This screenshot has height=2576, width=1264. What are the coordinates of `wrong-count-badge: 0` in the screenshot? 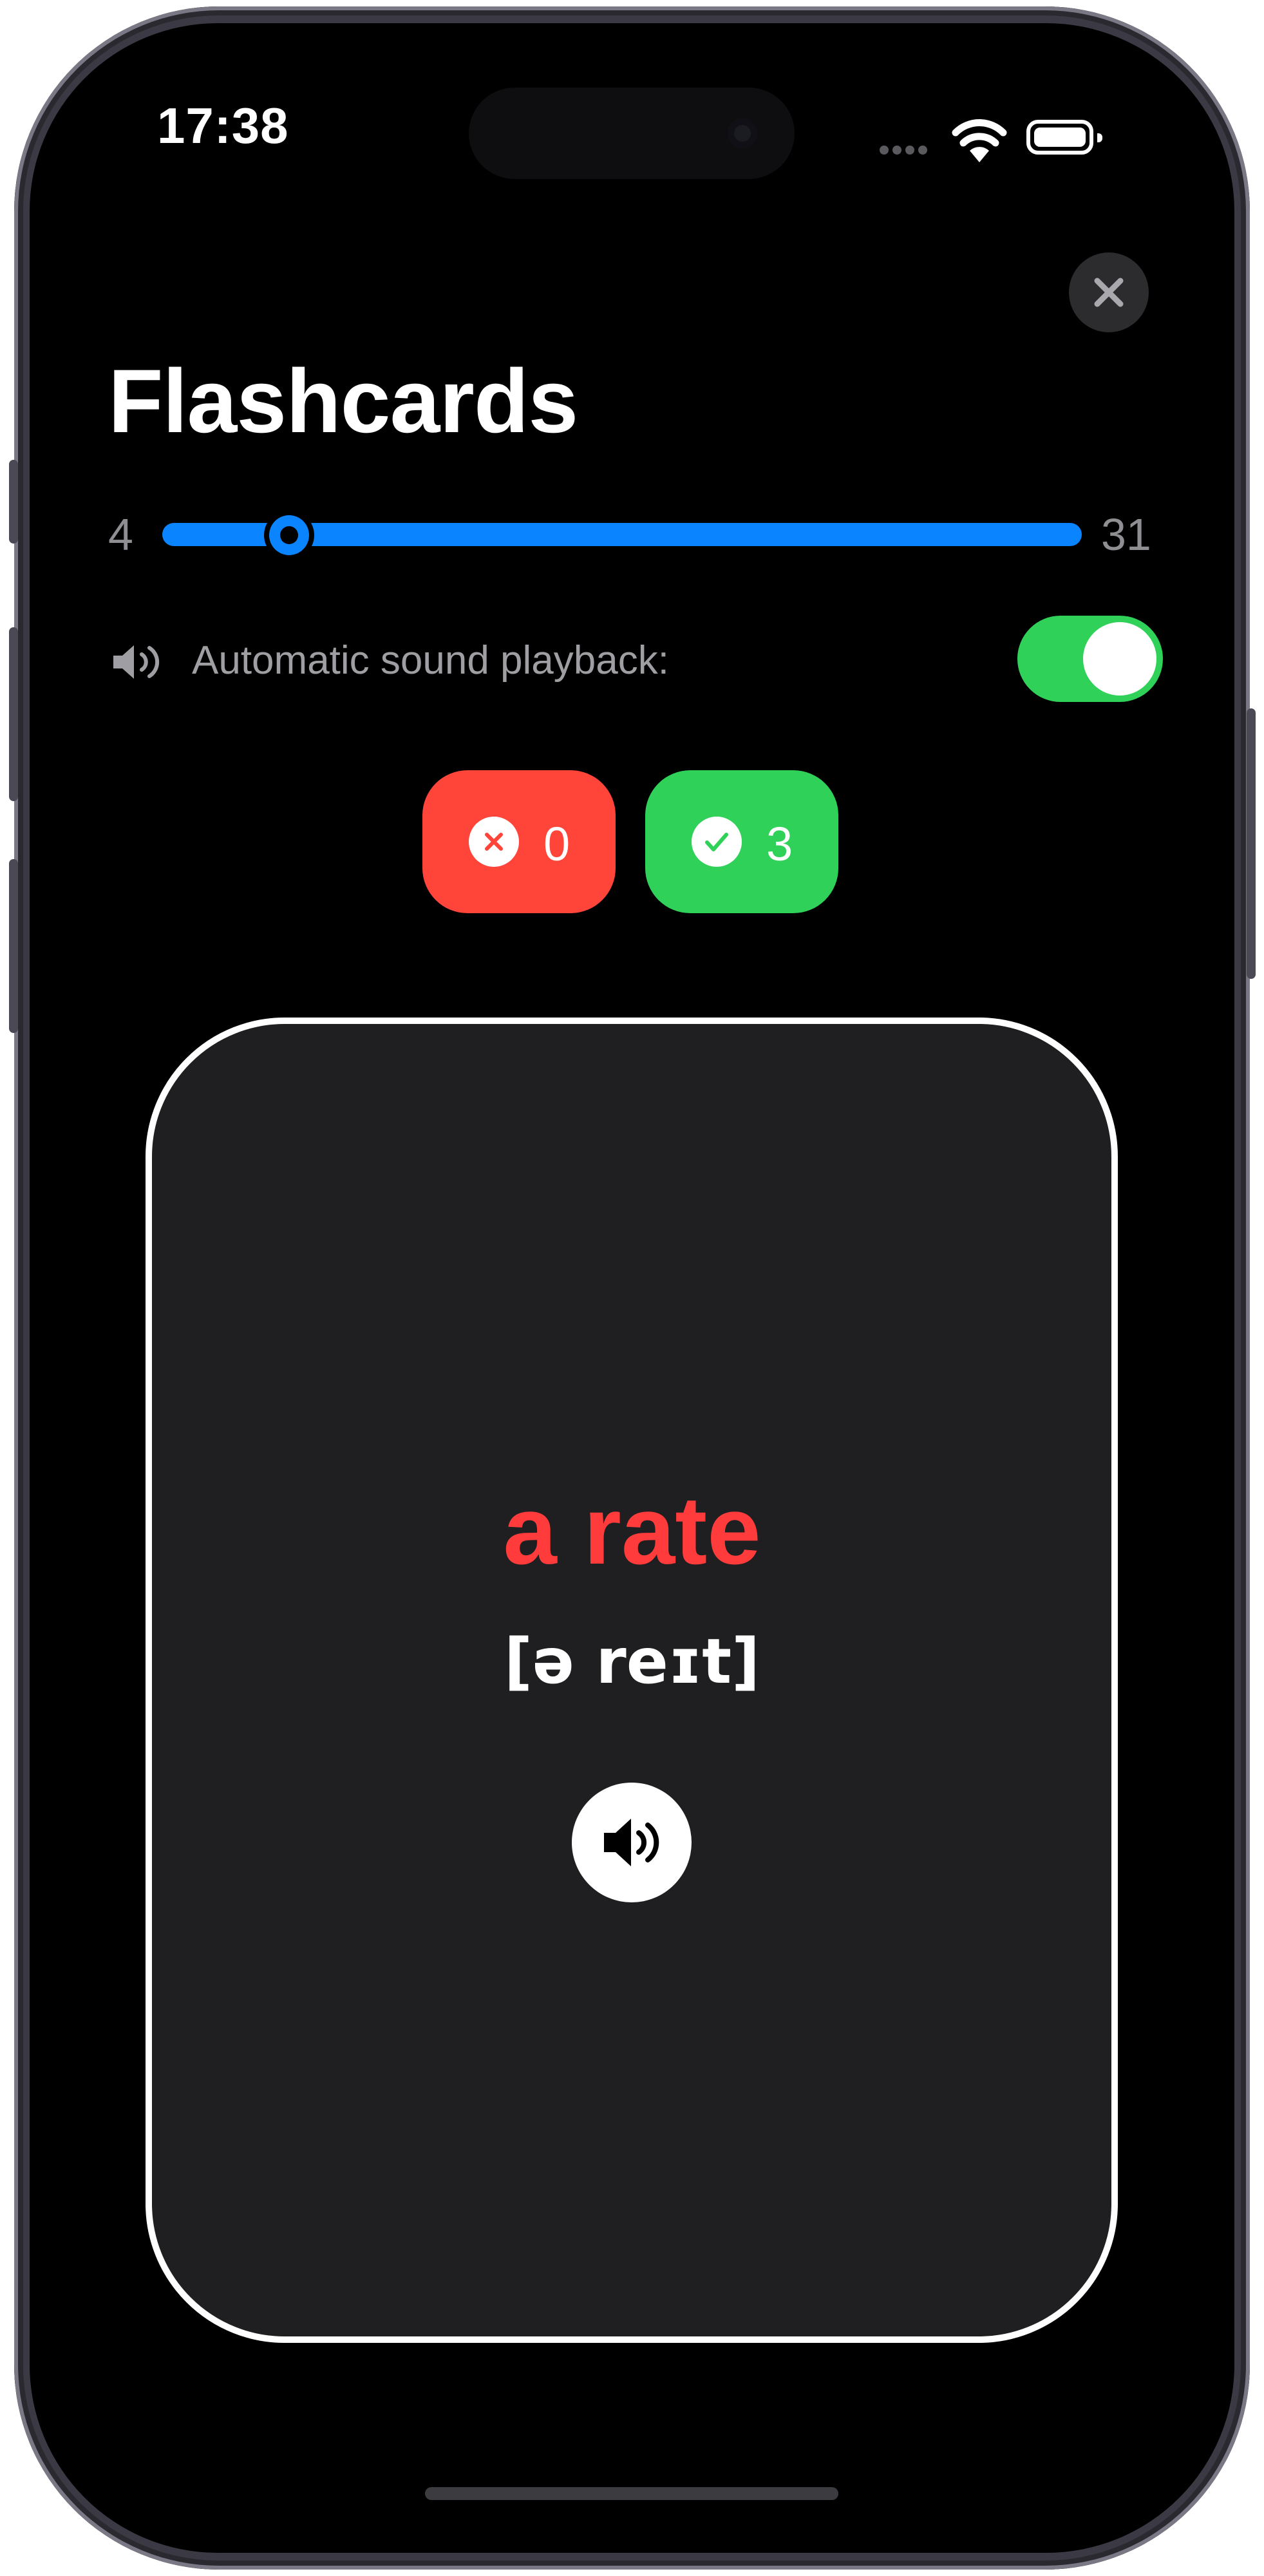 It's located at (519, 842).